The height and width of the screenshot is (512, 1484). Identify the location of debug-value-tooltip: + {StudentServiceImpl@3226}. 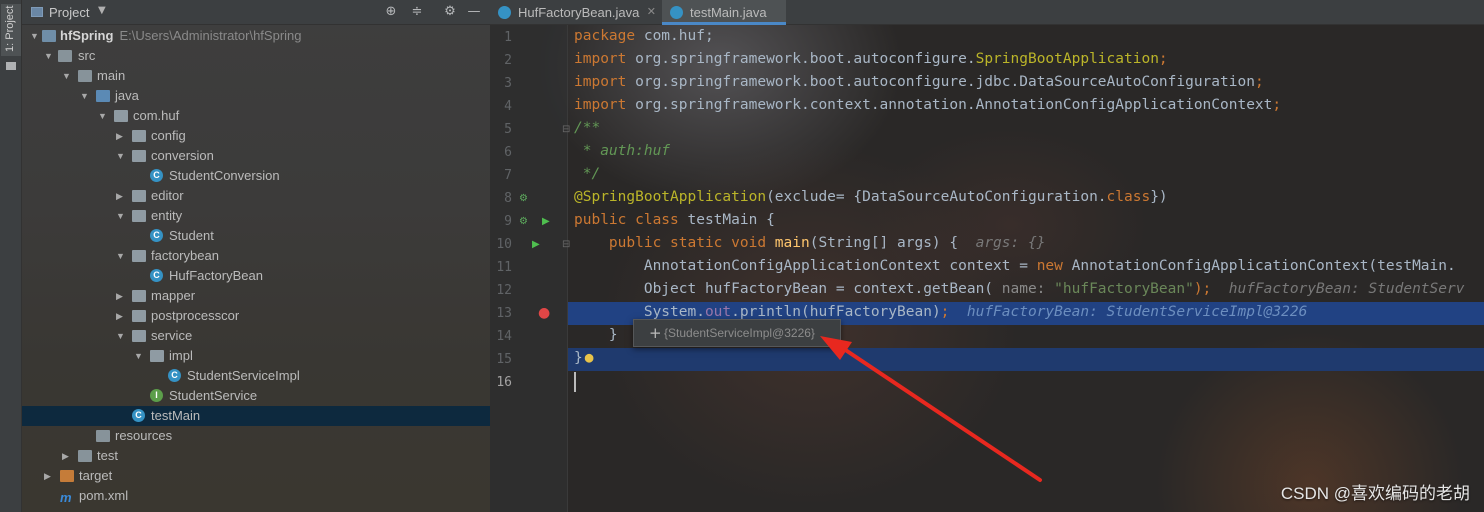
(737, 333).